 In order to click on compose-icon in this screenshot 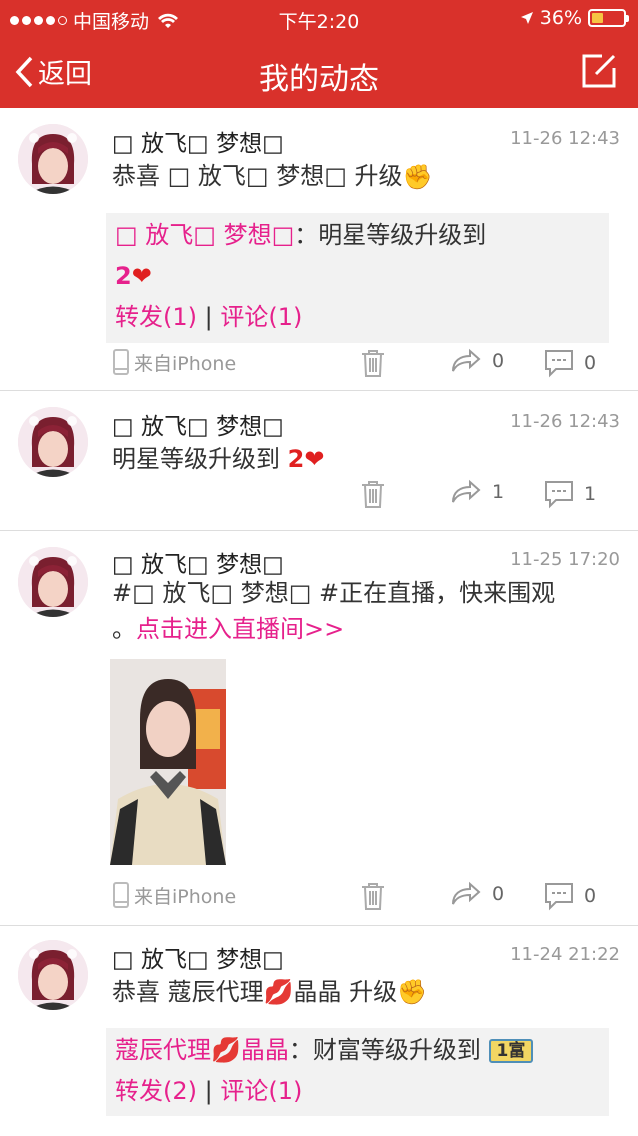, I will do `click(599, 71)`.